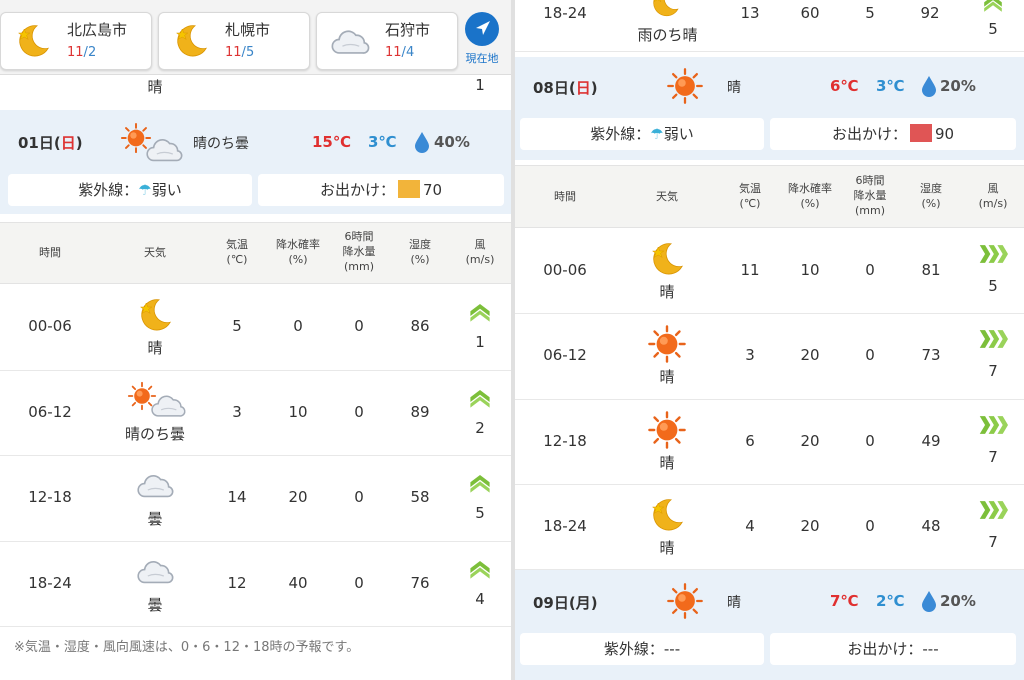  What do you see at coordinates (130, 190) in the screenshot?
I see `uv-index: 紫外線：☂弱い` at bounding box center [130, 190].